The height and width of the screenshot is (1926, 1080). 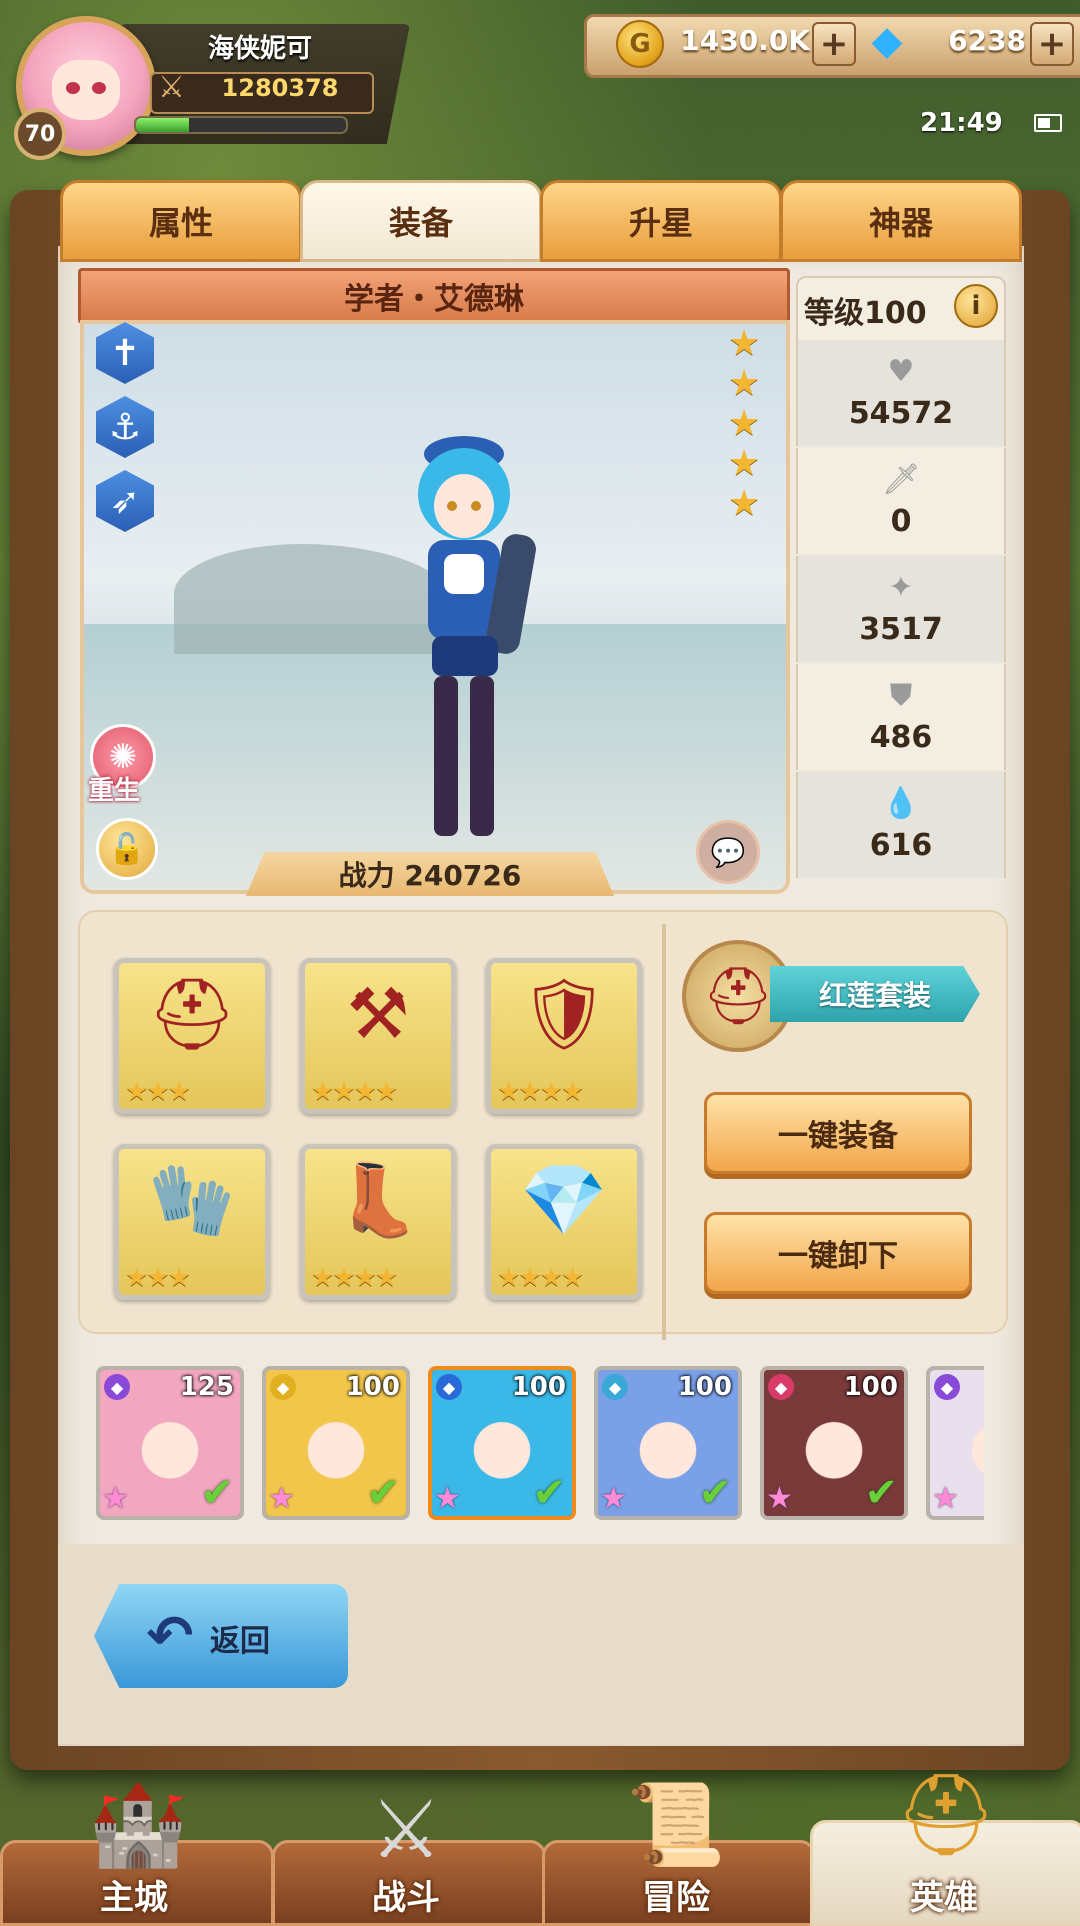 What do you see at coordinates (564, 1036) in the screenshot?
I see `equipment-slot: 🛡 ★★★★` at bounding box center [564, 1036].